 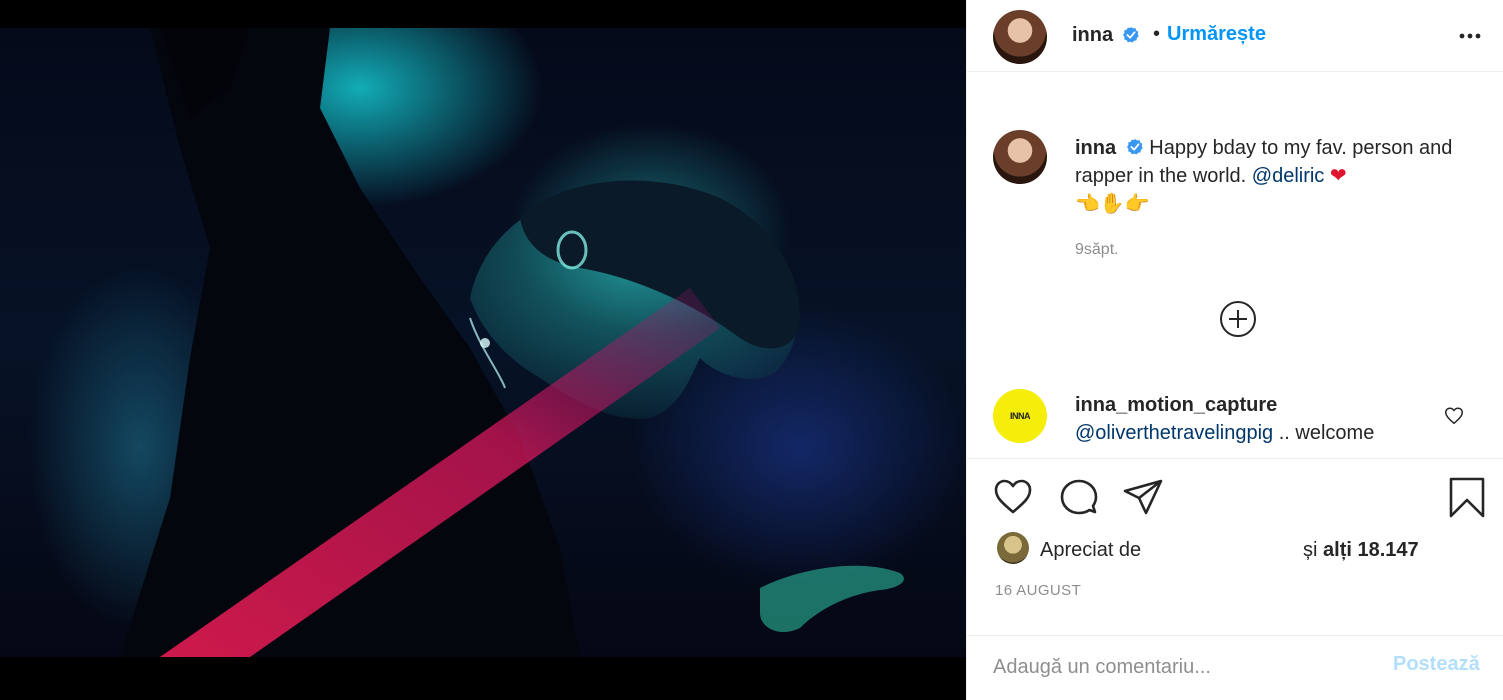 I want to click on caption-username: inna, so click(x=1095, y=148).